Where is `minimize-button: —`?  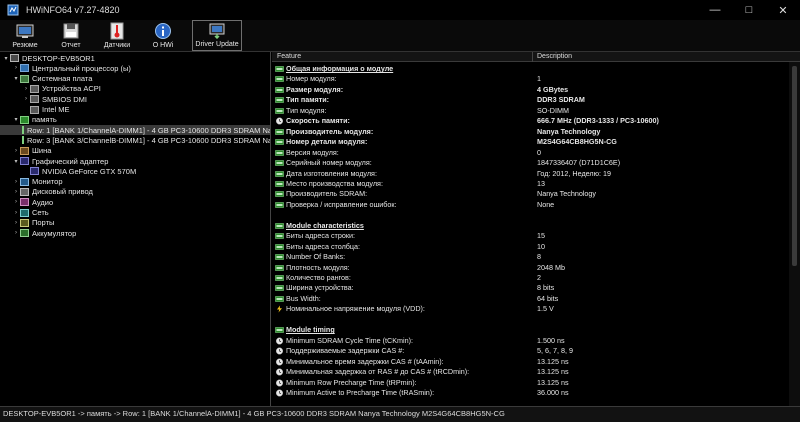
minimize-button: — is located at coordinates (715, 10).